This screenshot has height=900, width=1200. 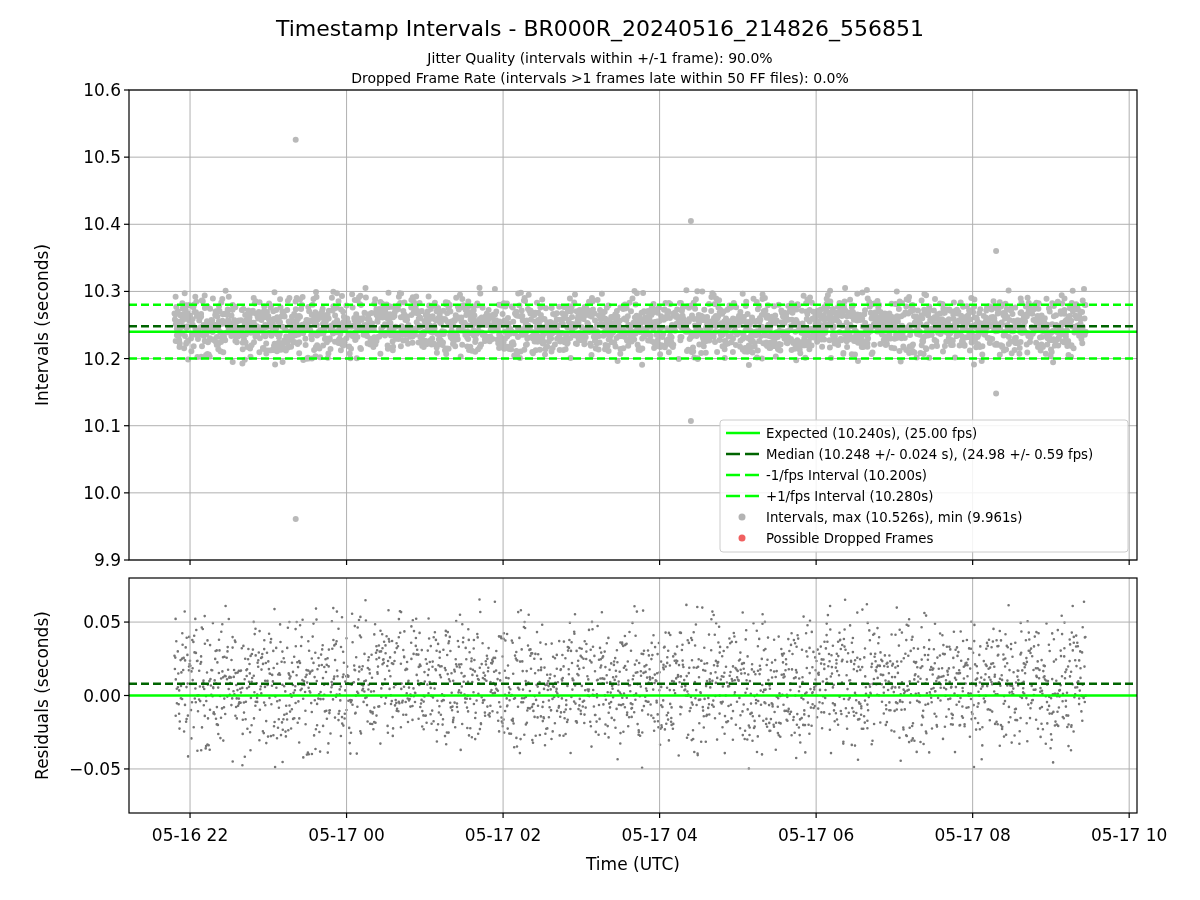 What do you see at coordinates (930, 454) in the screenshot?
I see `legend-label: Median (10.248 +/- 0.024 s), (24.98 +/- 0.59 fps)` at bounding box center [930, 454].